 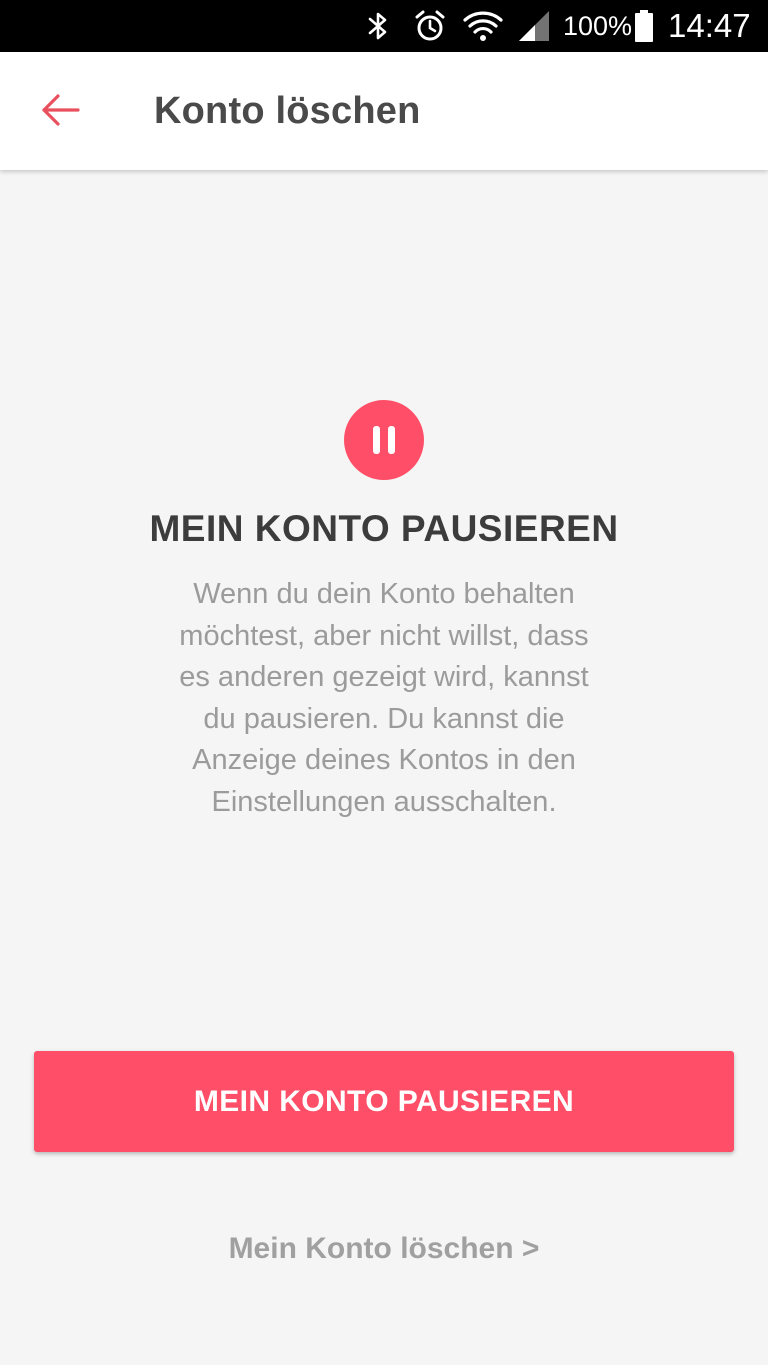 I want to click on arrow-back-icon, so click(x=60, y=112).